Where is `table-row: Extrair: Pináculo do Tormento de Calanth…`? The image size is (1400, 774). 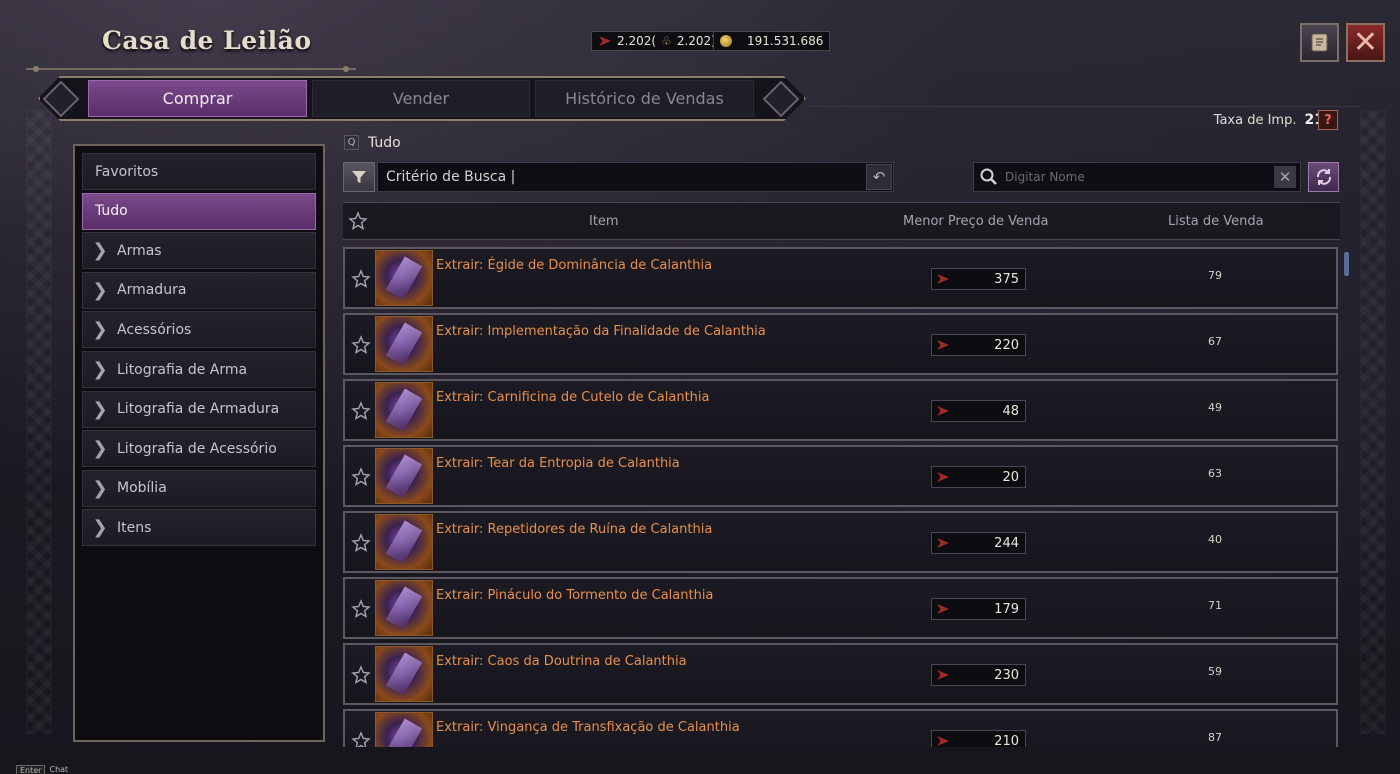
table-row: Extrair: Pináculo do Tormento de Calanth… is located at coordinates (840, 608).